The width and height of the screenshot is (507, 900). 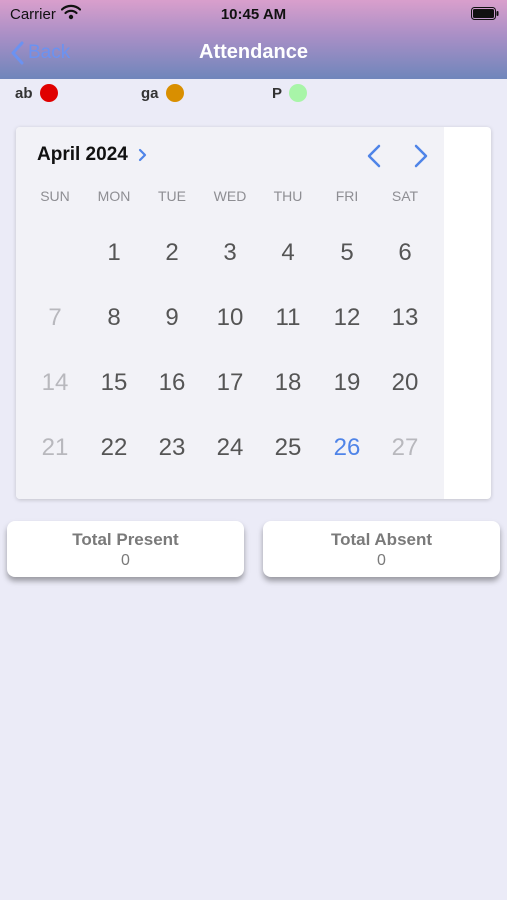 What do you see at coordinates (230, 318) in the screenshot?
I see `calendar-day: 10` at bounding box center [230, 318].